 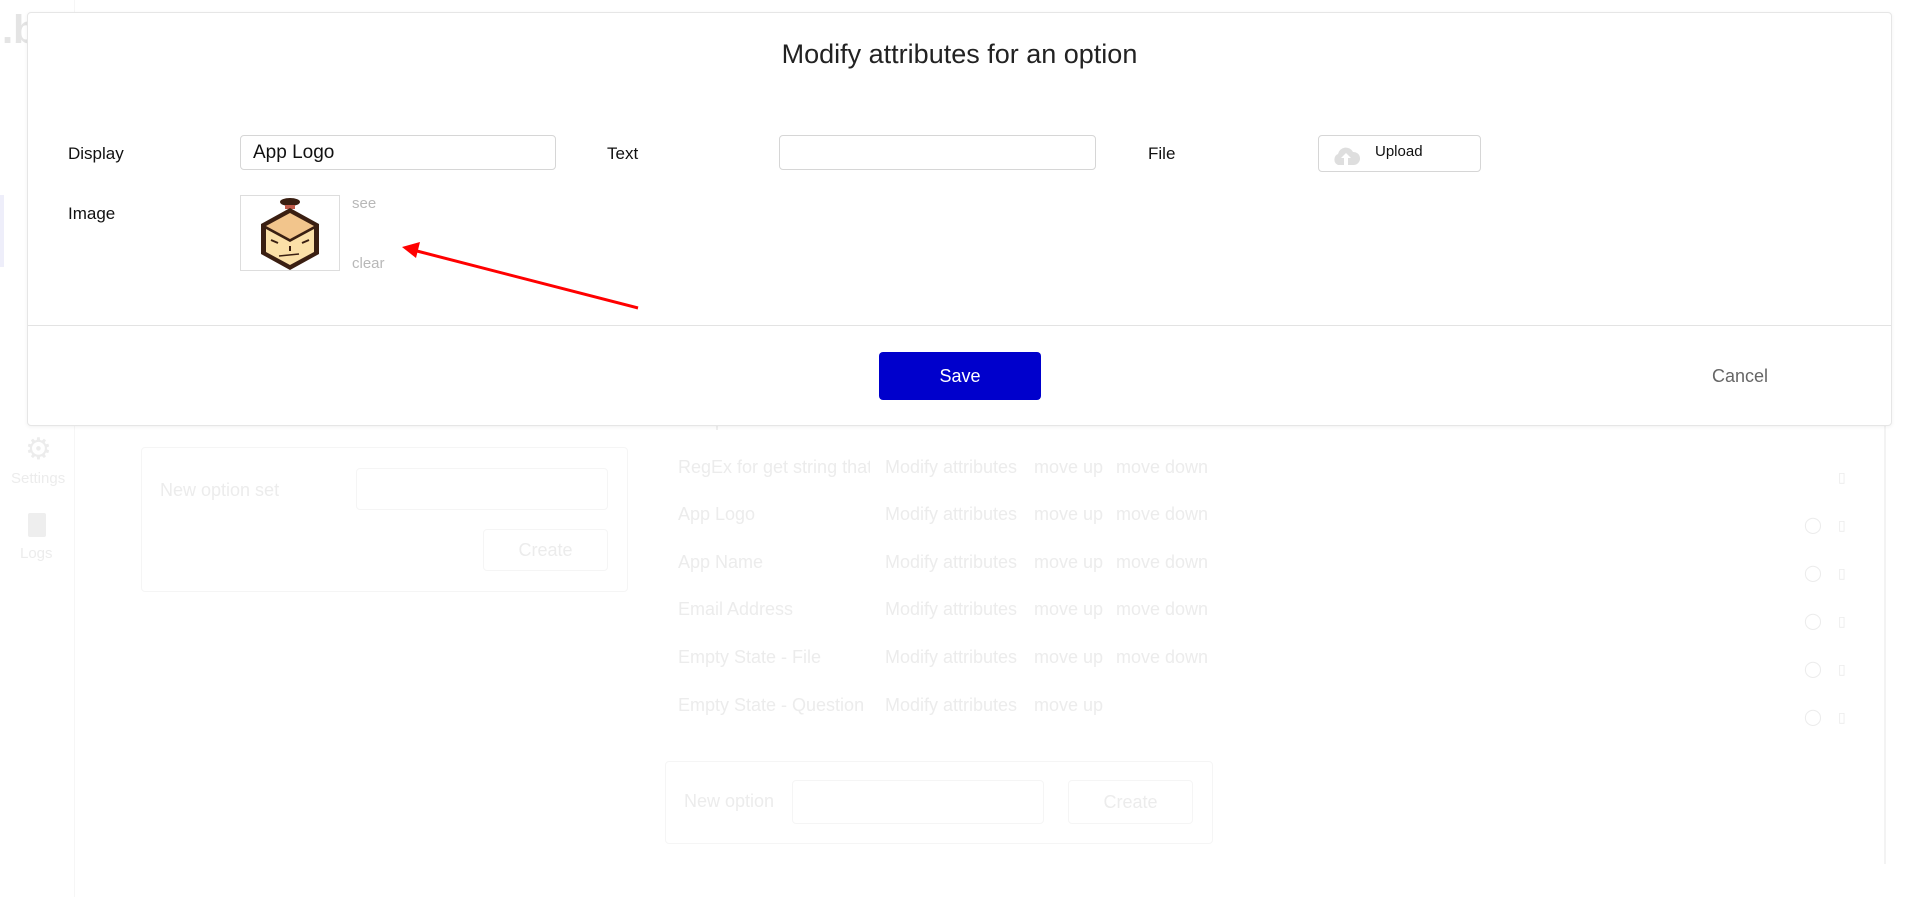 I want to click on new-option-label: New option, so click(x=729, y=801).